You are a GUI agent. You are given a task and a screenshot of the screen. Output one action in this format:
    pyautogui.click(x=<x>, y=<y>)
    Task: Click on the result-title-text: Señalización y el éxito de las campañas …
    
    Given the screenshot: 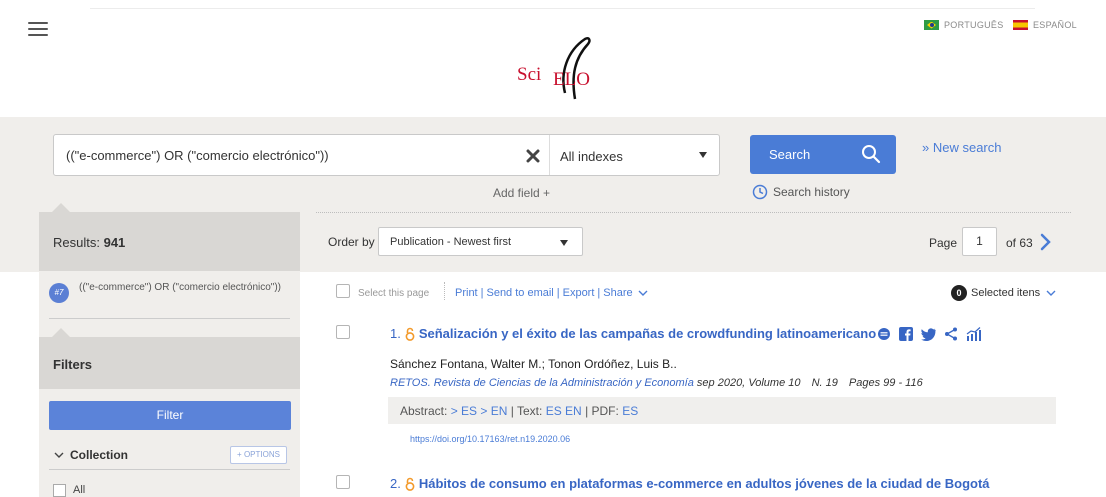 What is the action you would take?
    pyautogui.click(x=647, y=333)
    